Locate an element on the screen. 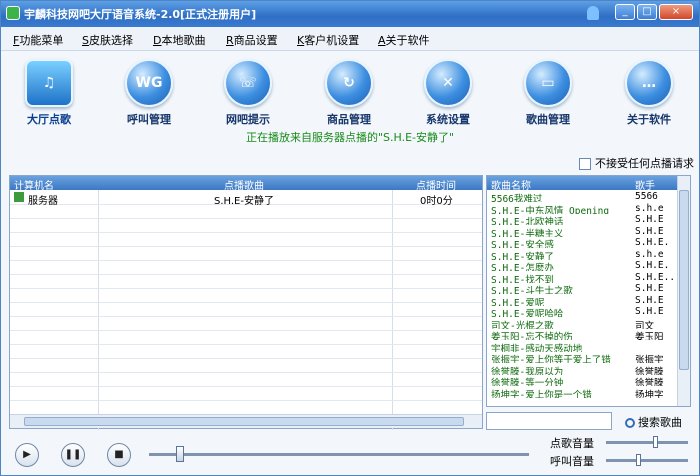  song-singer: s.h.e is located at coordinates (649, 208).